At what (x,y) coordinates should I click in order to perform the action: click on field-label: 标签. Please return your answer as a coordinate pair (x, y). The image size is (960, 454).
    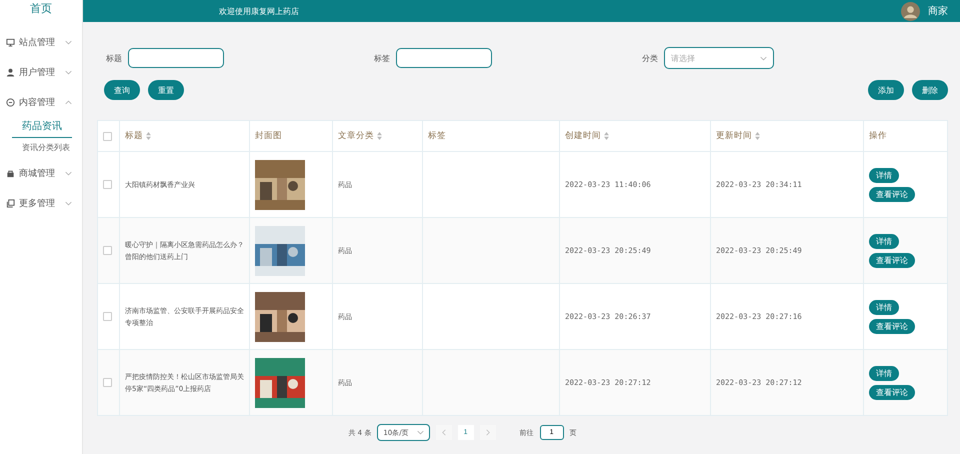
    Looking at the image, I should click on (382, 58).